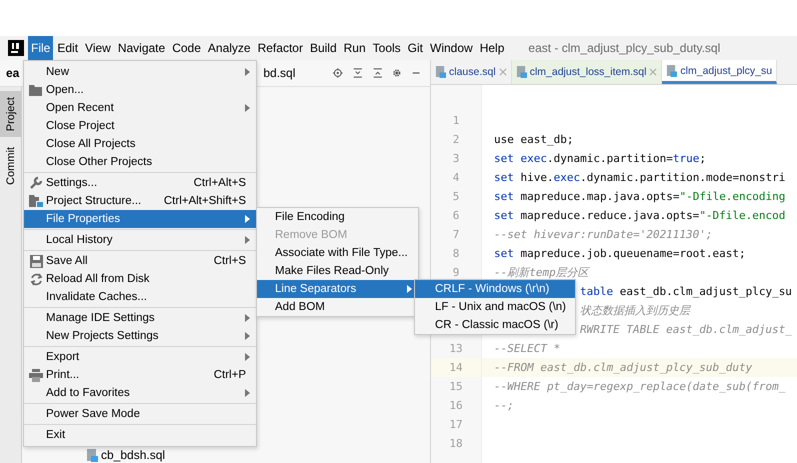  I want to click on code-line: table east_db.clm_adjust_plcy_su, so click(686, 291).